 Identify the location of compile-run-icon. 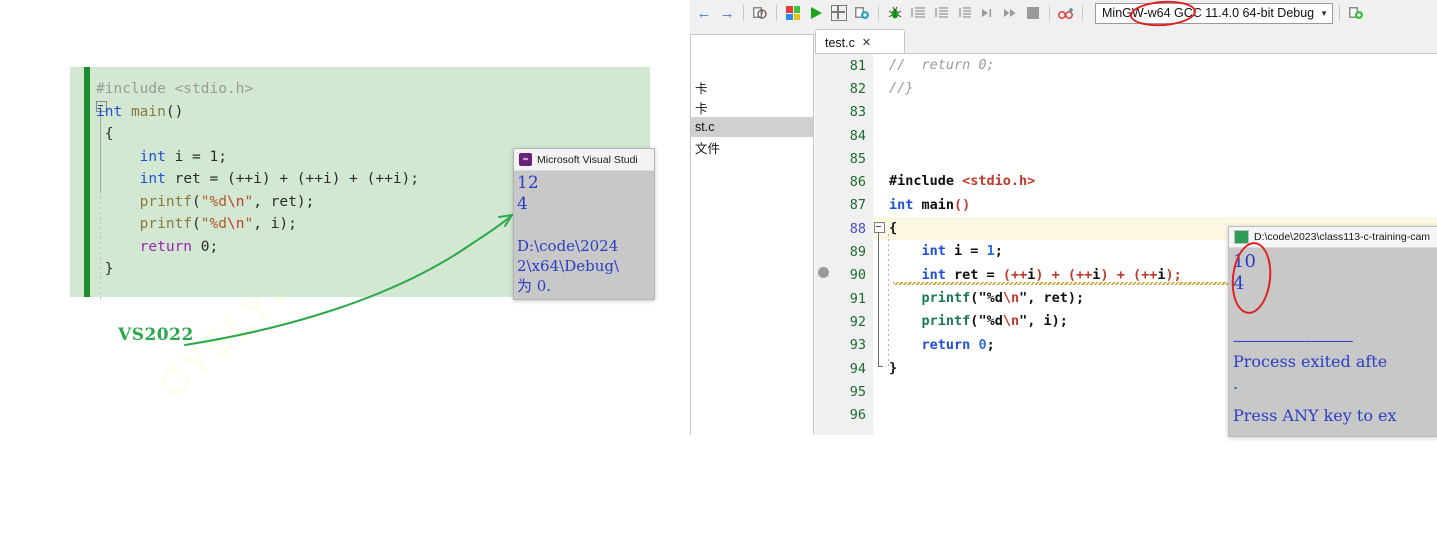
(839, 13).